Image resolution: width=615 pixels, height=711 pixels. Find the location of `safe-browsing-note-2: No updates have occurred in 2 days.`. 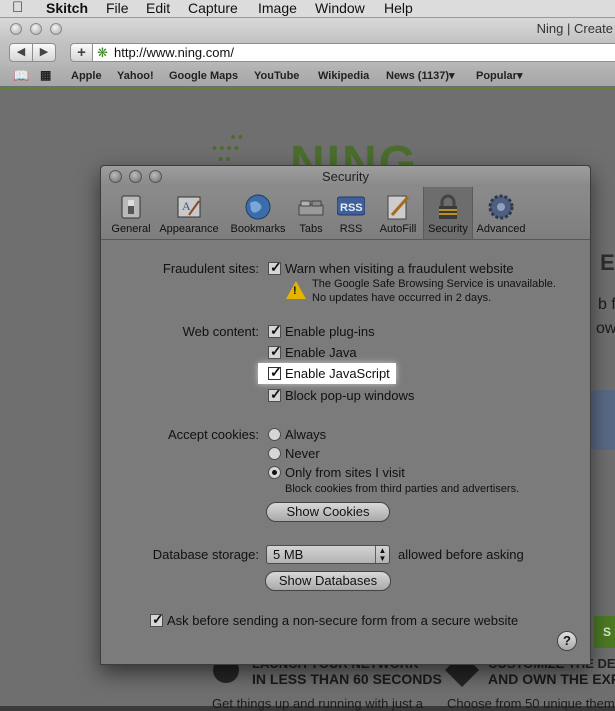

safe-browsing-note-2: No updates have occurred in 2 days. is located at coordinates (402, 298).